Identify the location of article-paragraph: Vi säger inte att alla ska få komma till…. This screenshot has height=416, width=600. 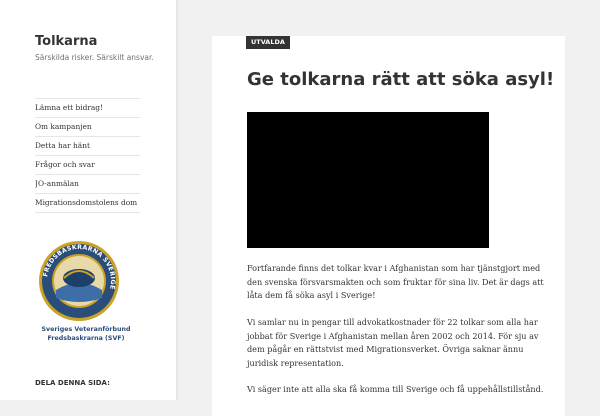
(395, 389).